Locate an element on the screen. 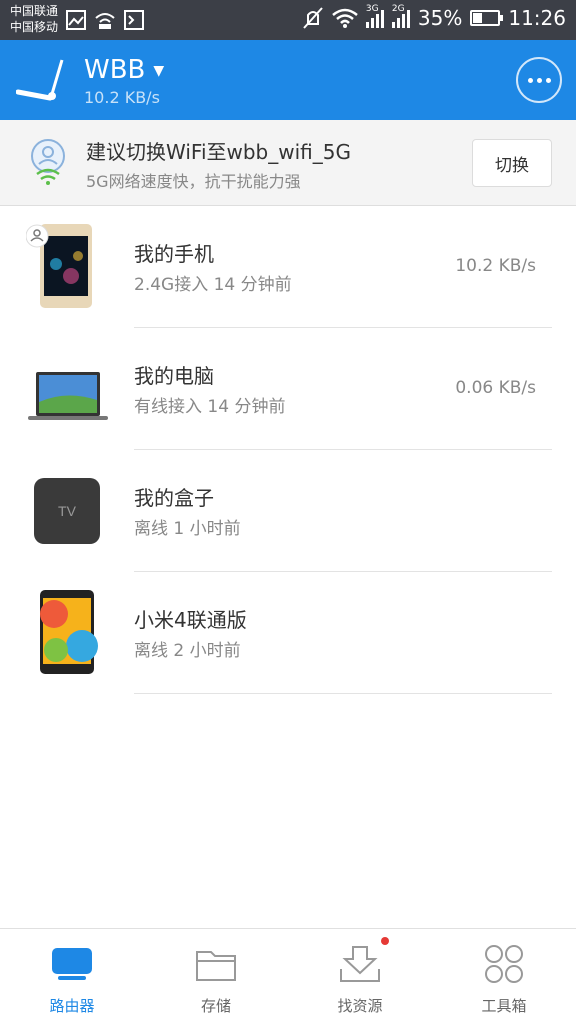  nav-tab-tools: 工具箱 is located at coordinates (504, 976).